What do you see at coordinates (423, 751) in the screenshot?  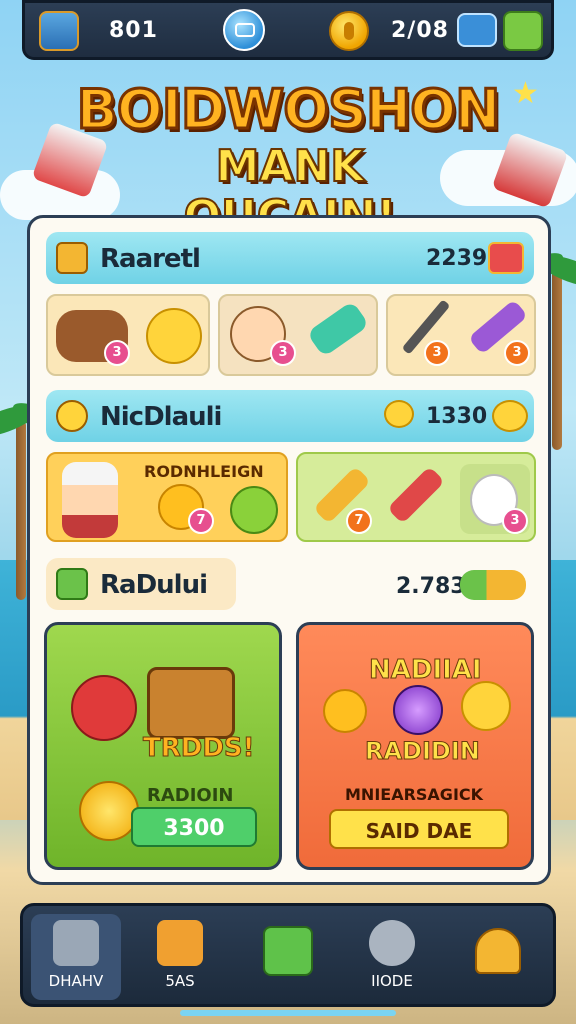 I see `right-card-subtitle: RADIDIN` at bounding box center [423, 751].